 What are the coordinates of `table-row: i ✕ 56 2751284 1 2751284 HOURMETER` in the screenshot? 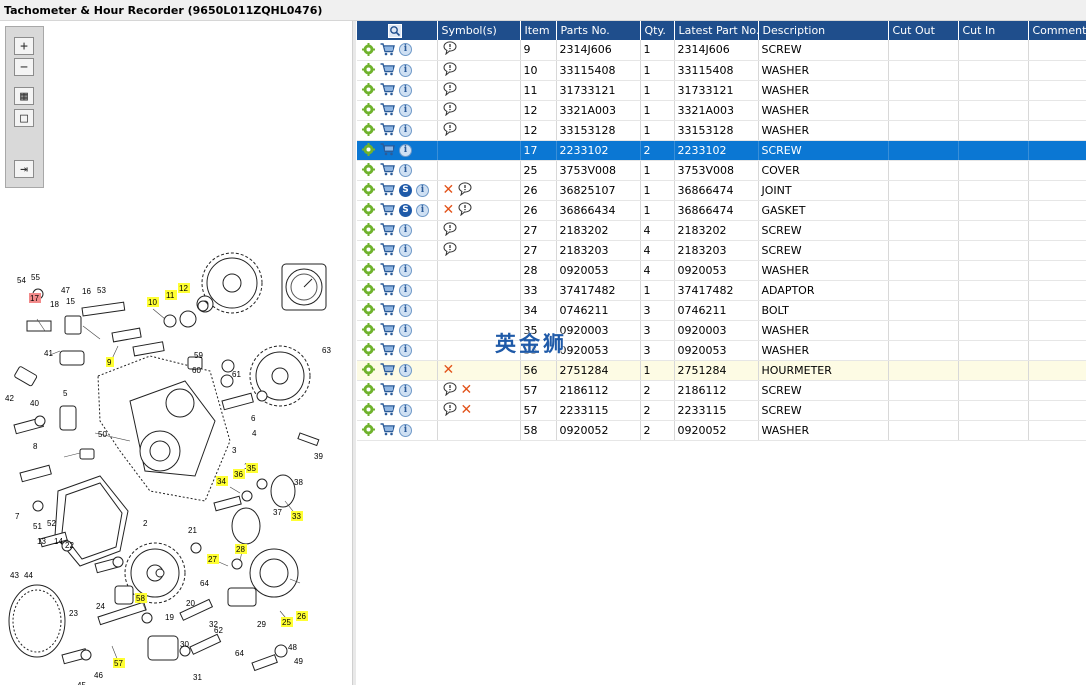 It's located at (721, 370).